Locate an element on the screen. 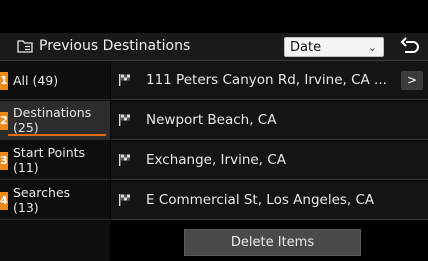  sidebar-item-count: (25) is located at coordinates (26, 127).